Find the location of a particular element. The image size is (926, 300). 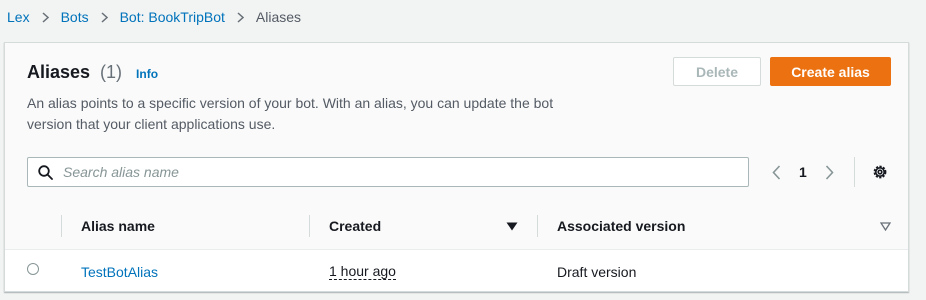

alias-name-link: TestBotAlias is located at coordinates (119, 272).